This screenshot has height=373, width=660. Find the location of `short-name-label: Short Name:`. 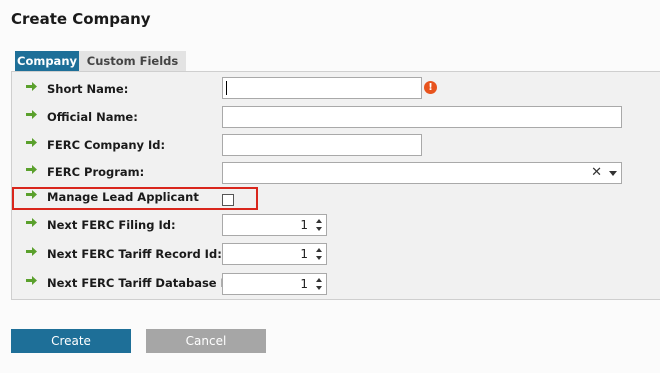

short-name-label: Short Name: is located at coordinates (88, 89).